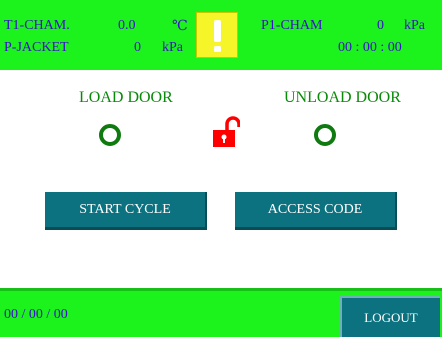  I want to click on p-jacket-label: P-JACKET, so click(36, 47).